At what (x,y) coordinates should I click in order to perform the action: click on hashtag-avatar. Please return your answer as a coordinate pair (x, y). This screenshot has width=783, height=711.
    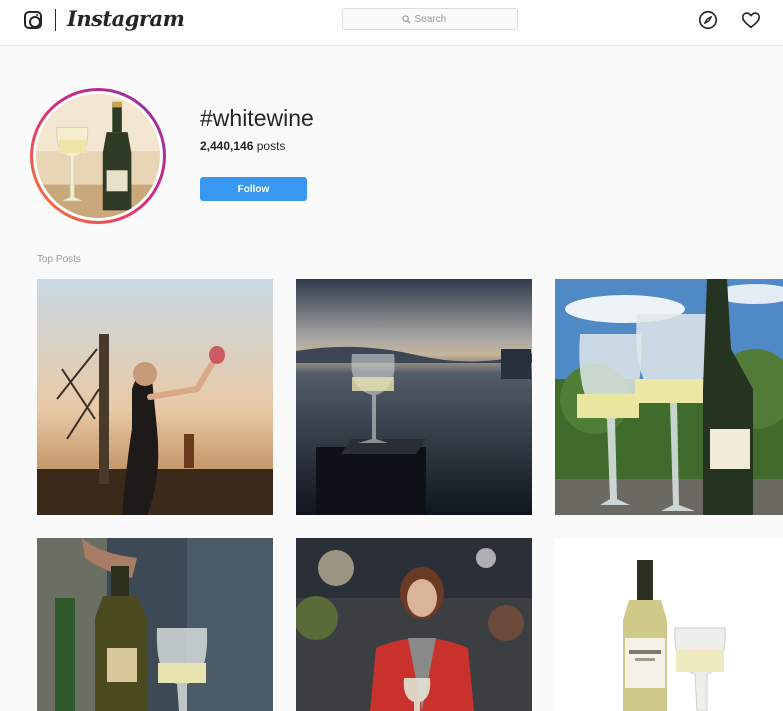
    Looking at the image, I should click on (98, 156).